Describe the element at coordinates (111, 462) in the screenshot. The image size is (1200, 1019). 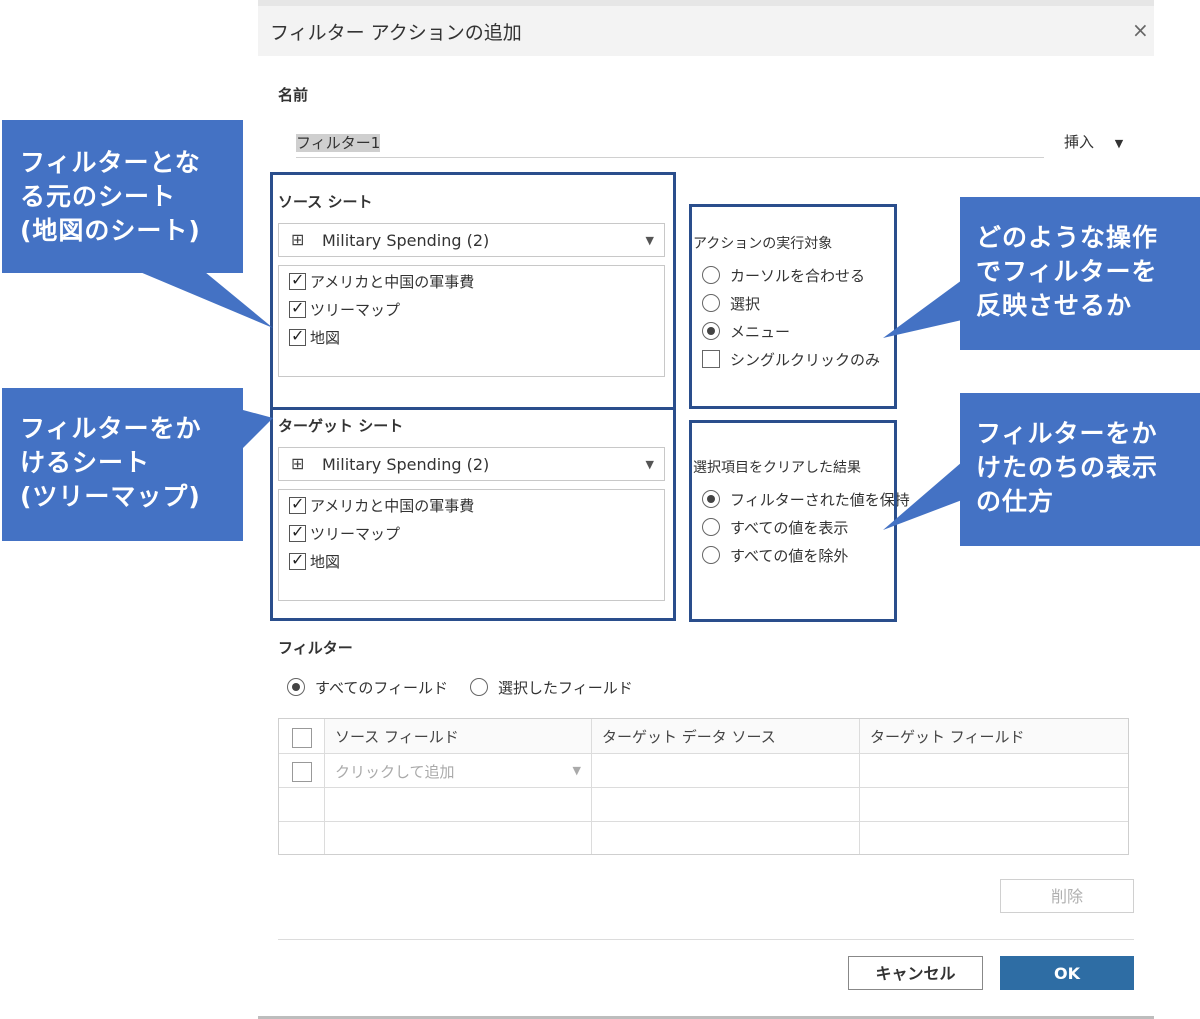
I see `target-callout-text: フィルターをか けるシート (ツリーマップ)` at that location.